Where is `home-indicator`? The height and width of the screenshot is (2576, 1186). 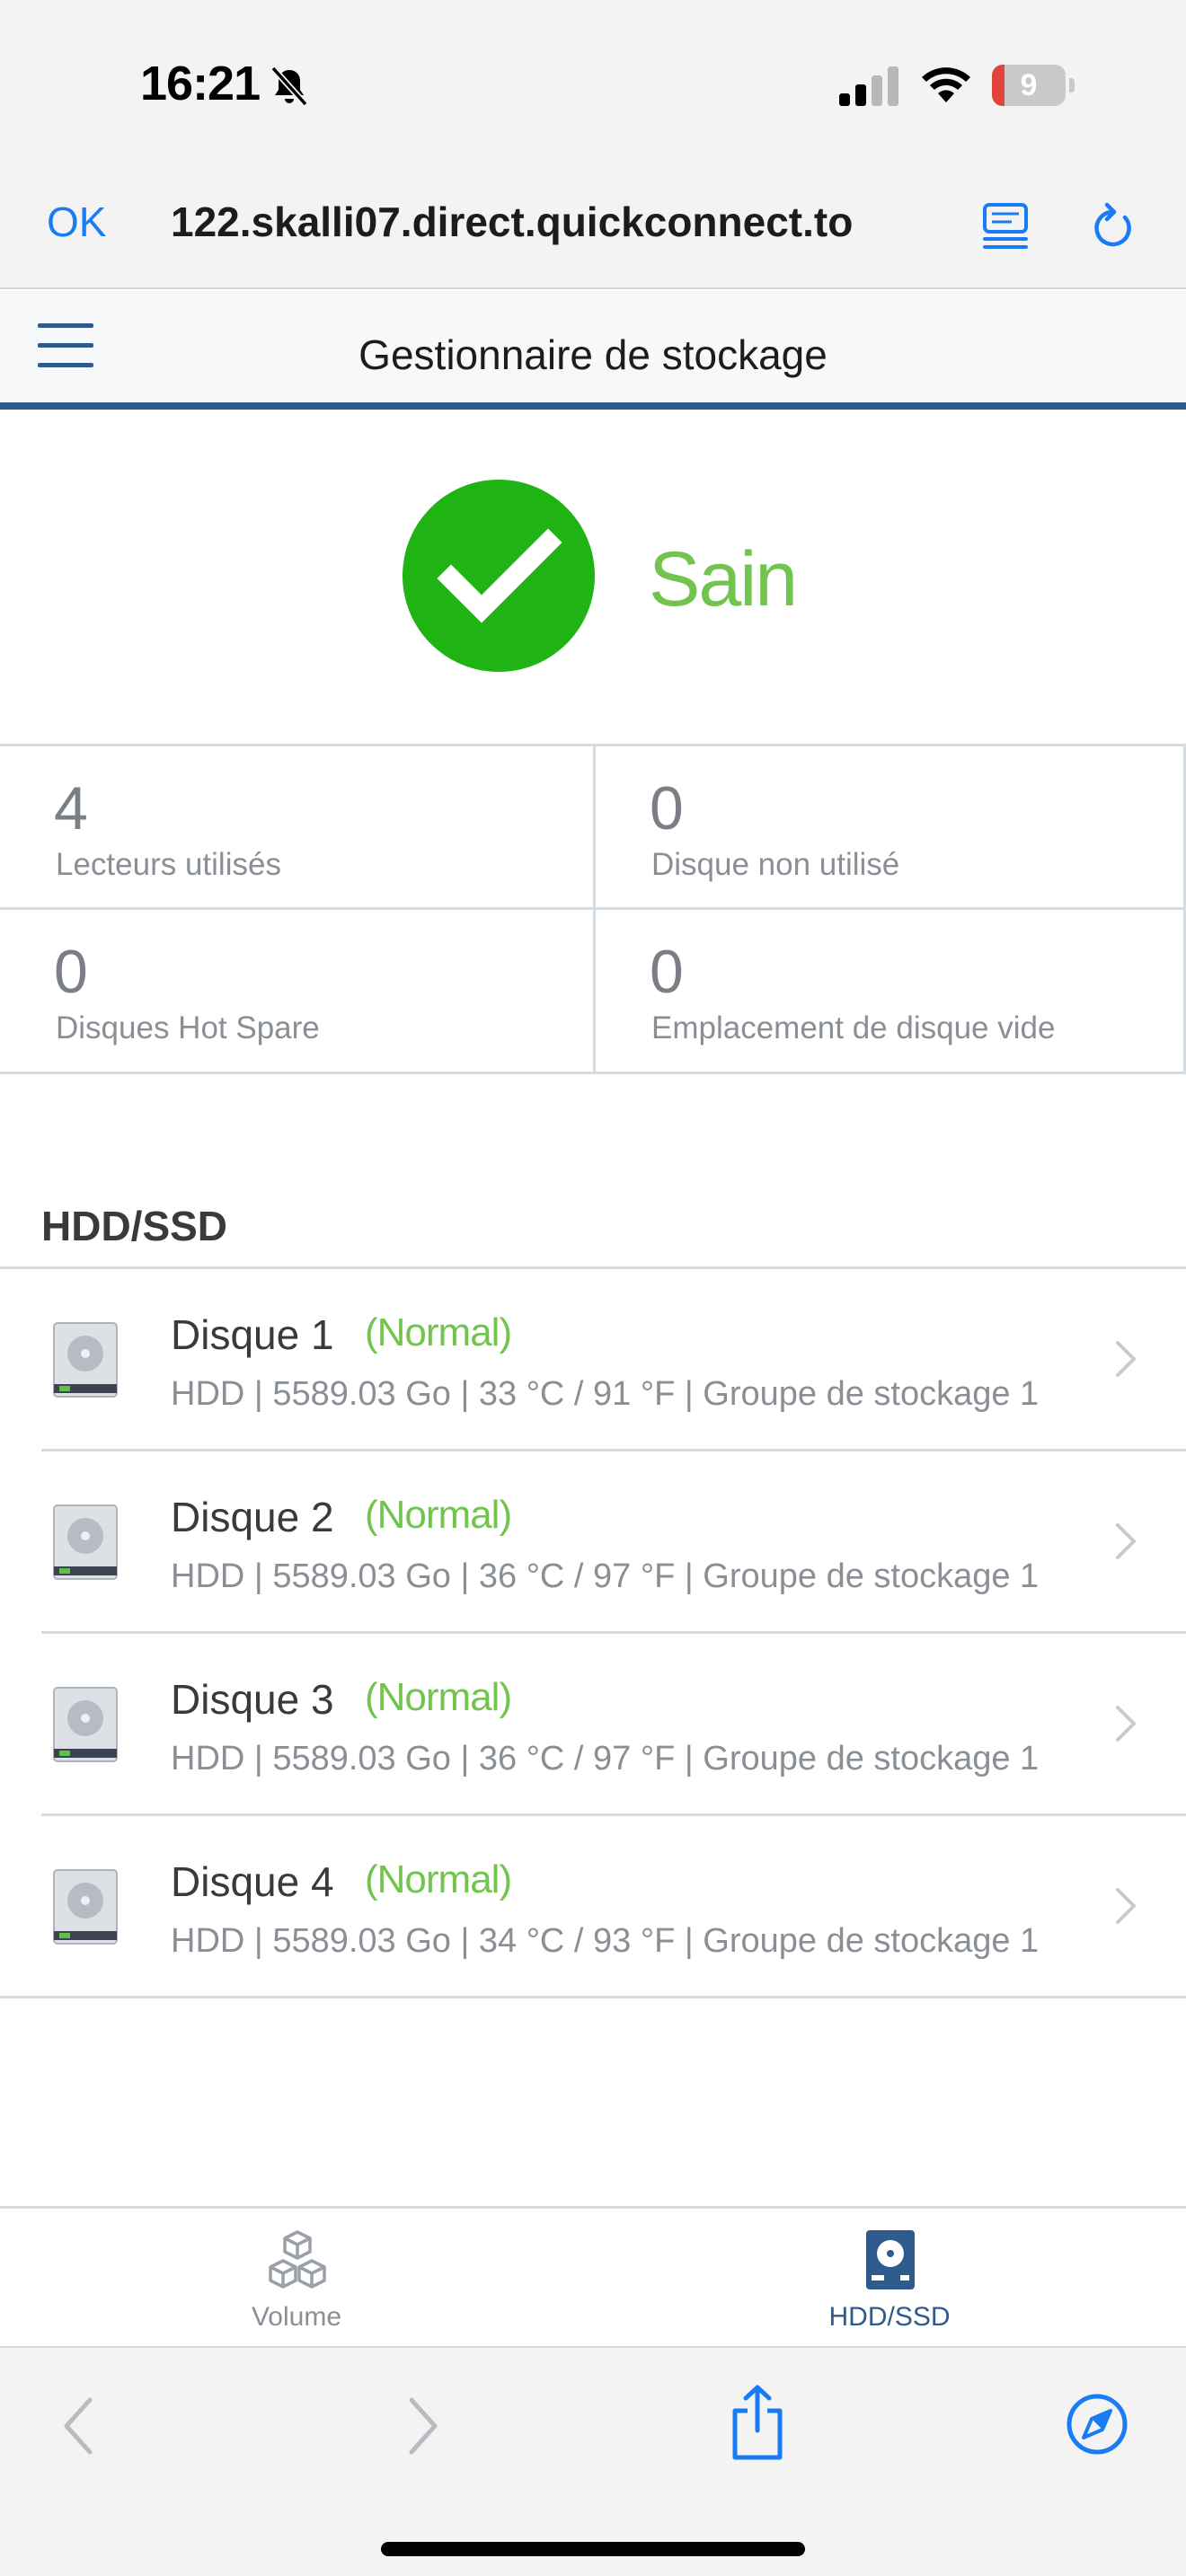
home-indicator is located at coordinates (593, 2549).